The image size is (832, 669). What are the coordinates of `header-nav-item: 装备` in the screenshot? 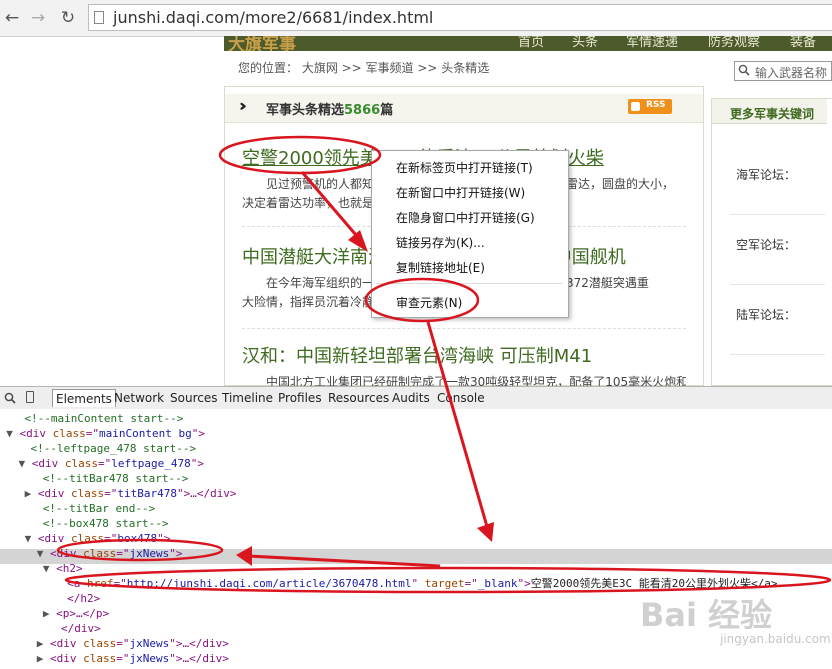 It's located at (803, 43).